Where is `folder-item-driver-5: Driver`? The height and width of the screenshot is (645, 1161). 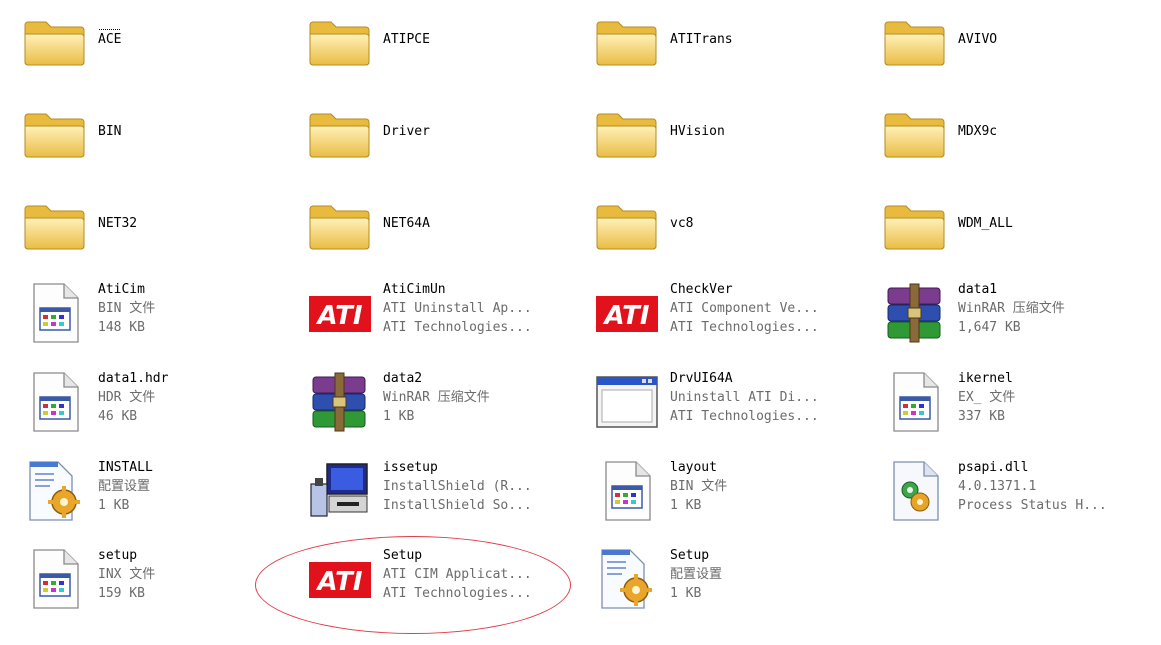
folder-item-driver-5: Driver is located at coordinates (442, 140).